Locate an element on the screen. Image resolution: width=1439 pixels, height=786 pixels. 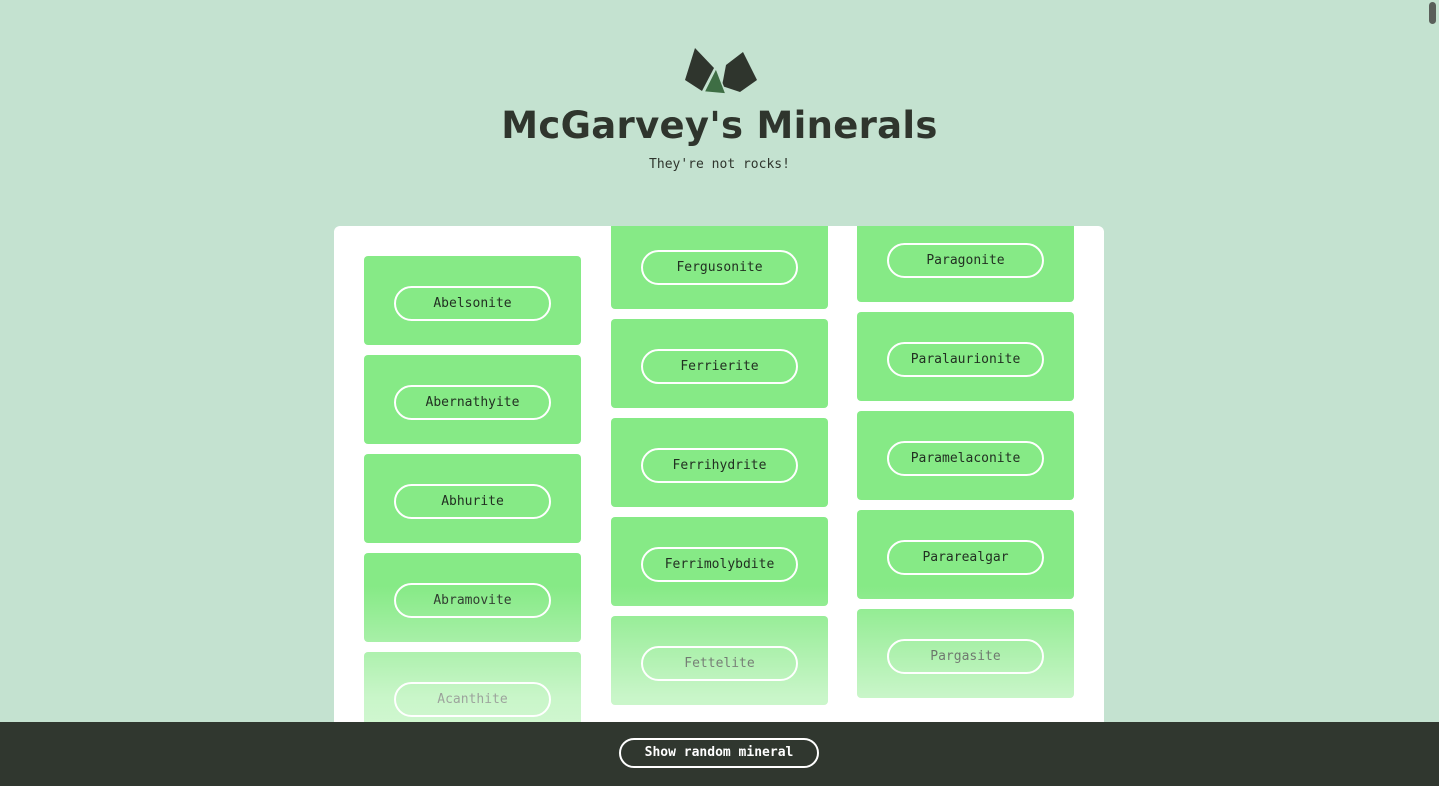
mineral-card: Paragonite is located at coordinates (965, 264).